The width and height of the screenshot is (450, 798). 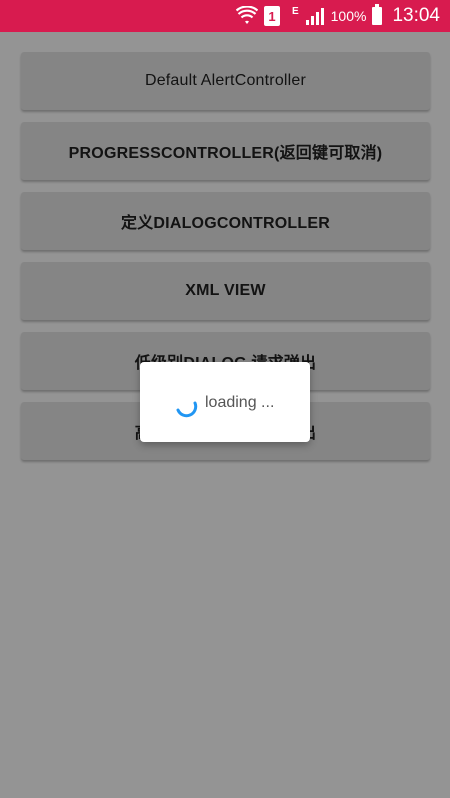 I want to click on sim-icon: 1, so click(x=271, y=16).